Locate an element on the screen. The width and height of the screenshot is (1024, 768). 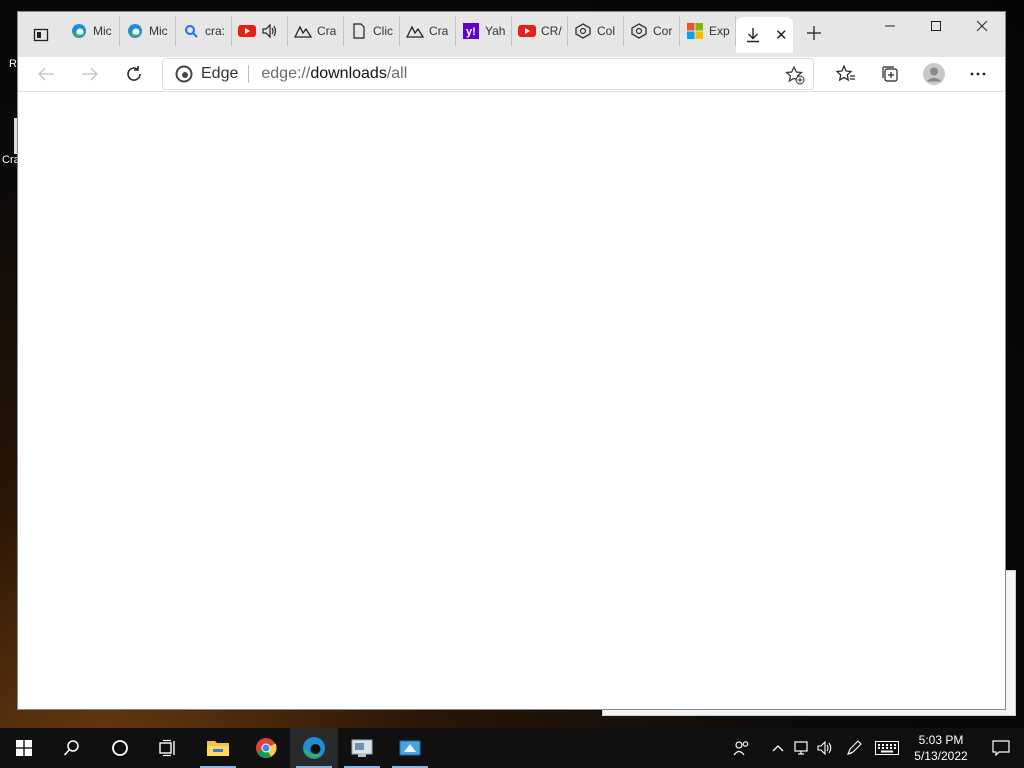
avatar is located at coordinates (934, 74).